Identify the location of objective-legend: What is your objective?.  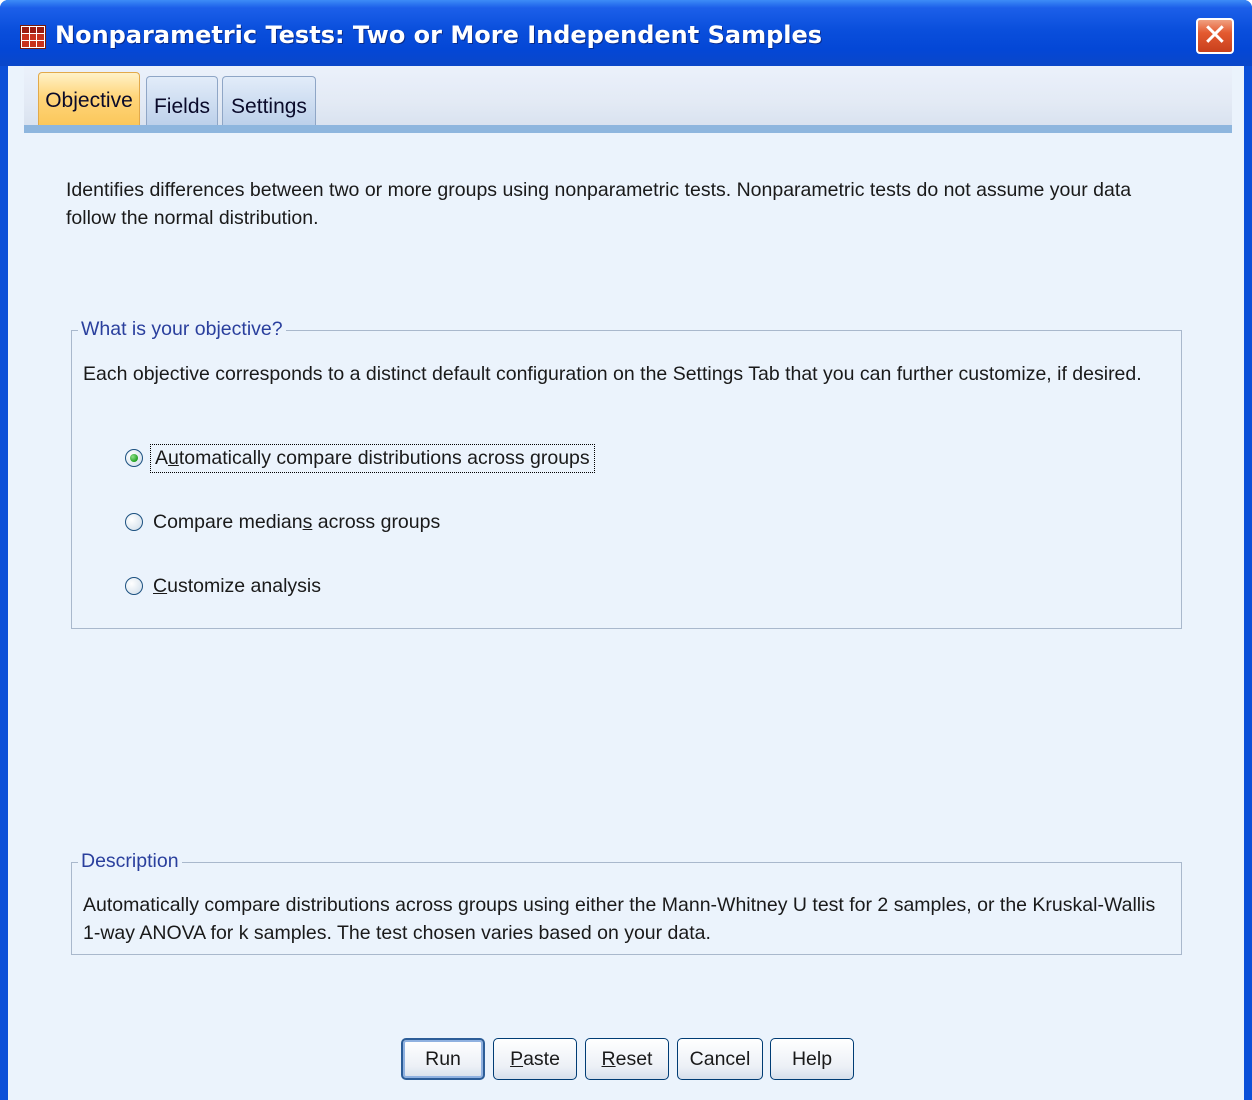
(182, 329).